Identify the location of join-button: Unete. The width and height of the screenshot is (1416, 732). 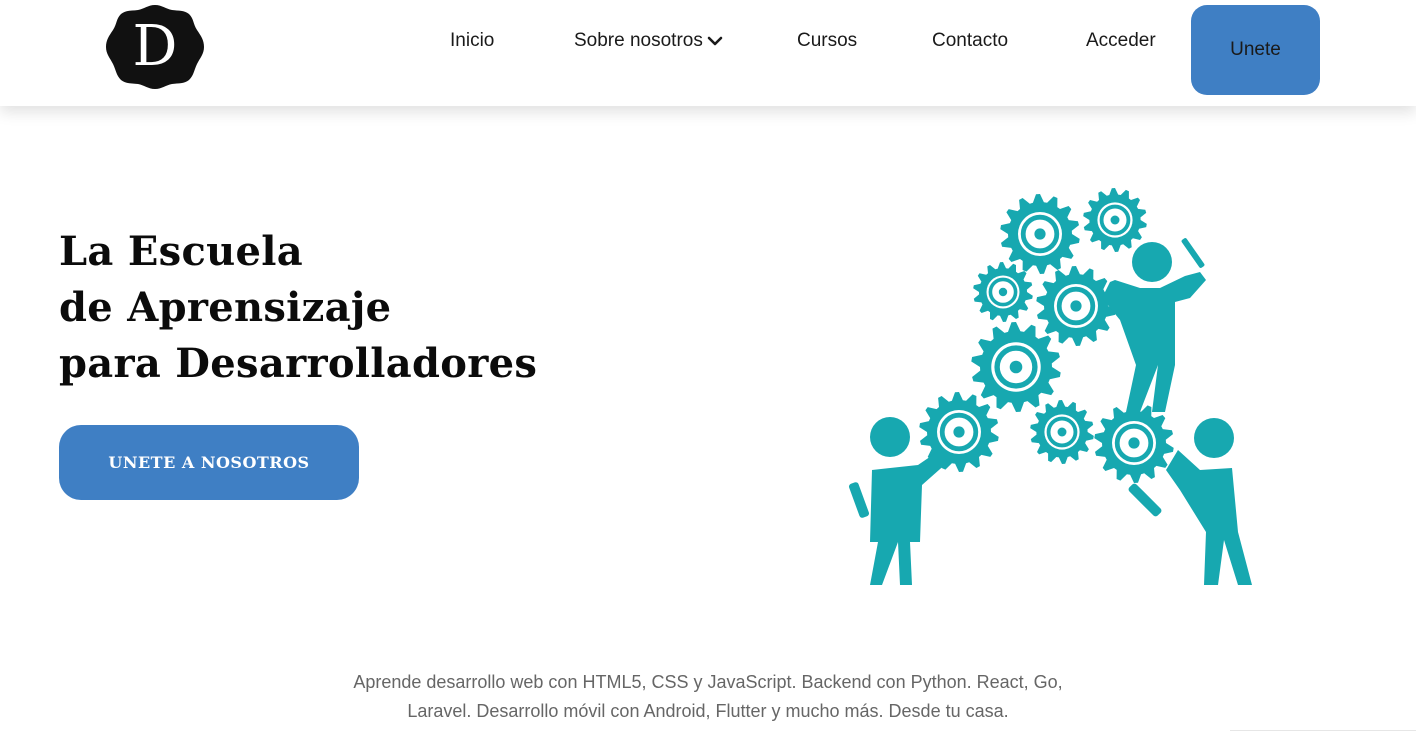
(1255, 50).